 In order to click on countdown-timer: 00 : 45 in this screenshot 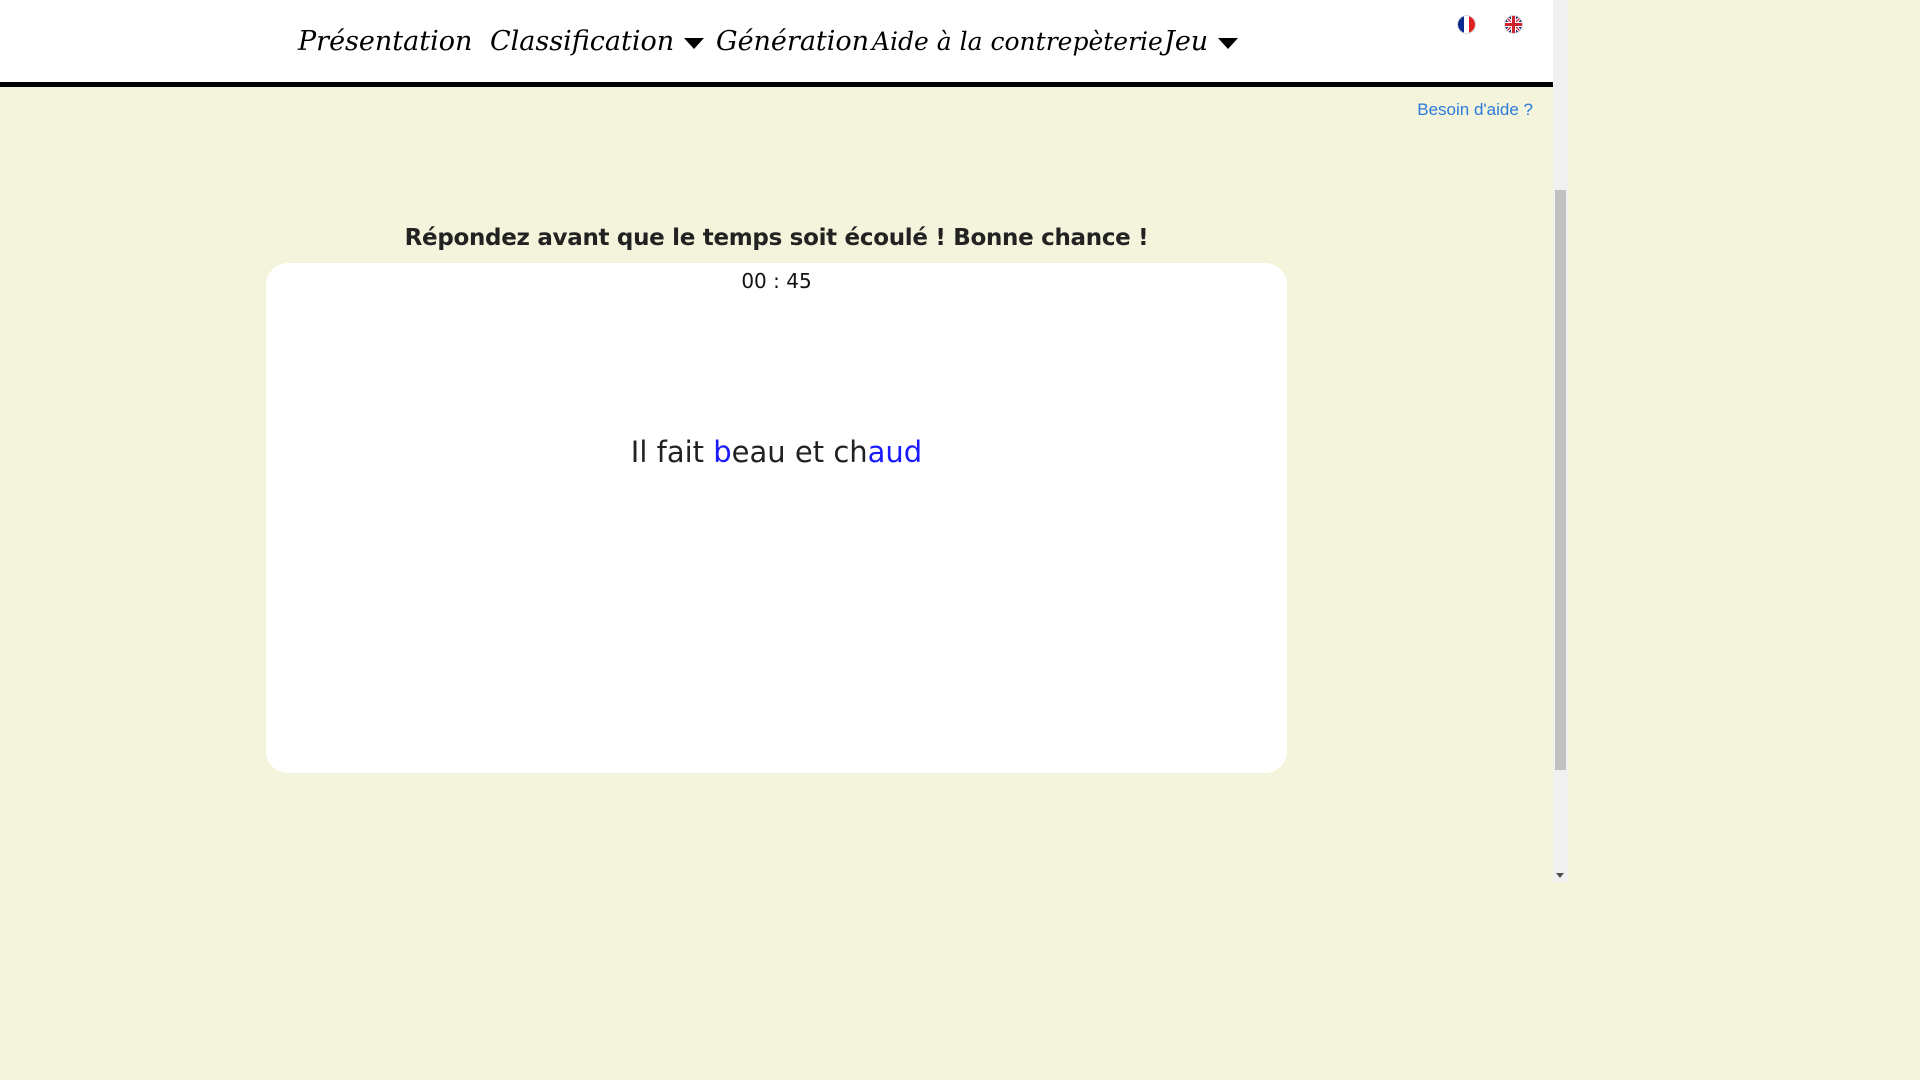, I will do `click(776, 281)`.